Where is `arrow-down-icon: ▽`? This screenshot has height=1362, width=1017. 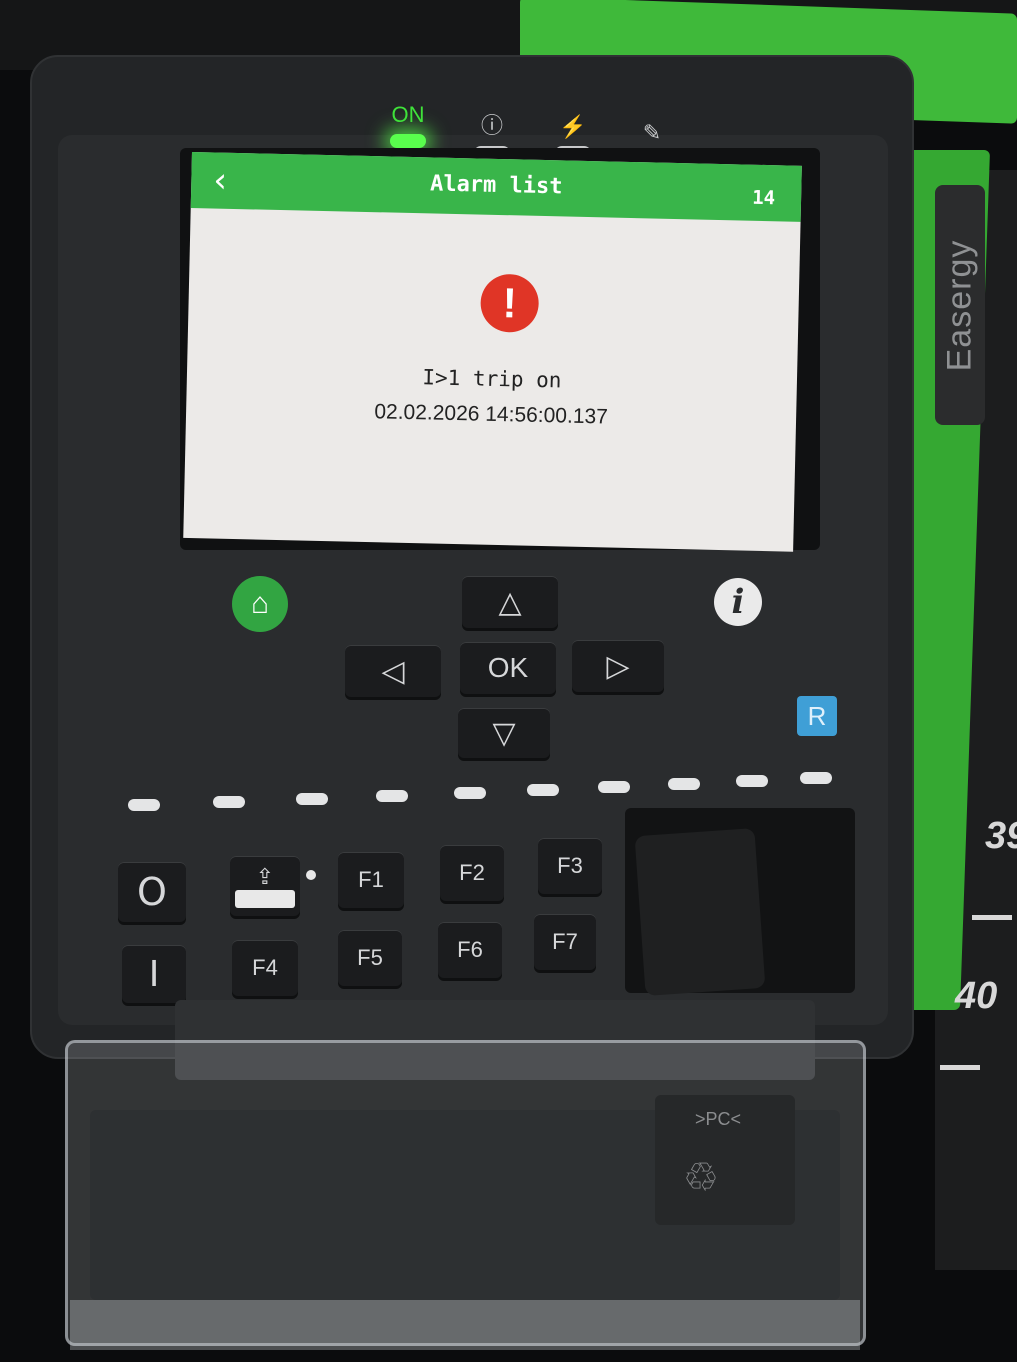 arrow-down-icon: ▽ is located at coordinates (504, 733).